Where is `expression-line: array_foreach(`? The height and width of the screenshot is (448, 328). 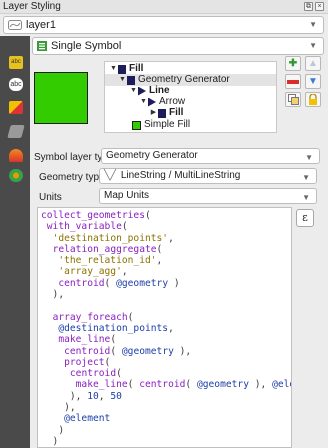 expression-line: array_foreach( is located at coordinates (93, 317).